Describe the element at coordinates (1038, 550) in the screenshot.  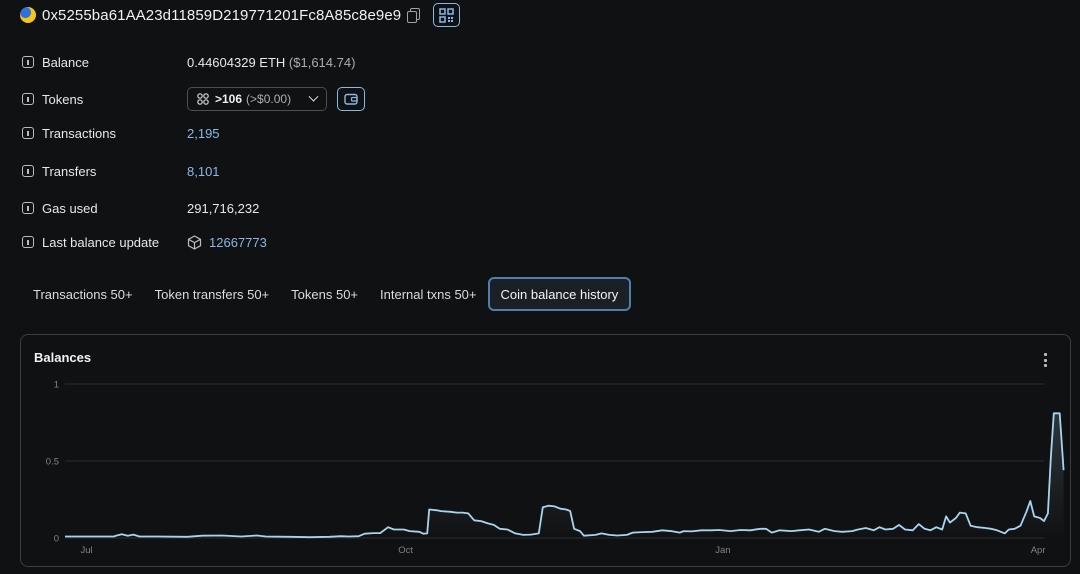
I see `x-tick-label: Apr` at that location.